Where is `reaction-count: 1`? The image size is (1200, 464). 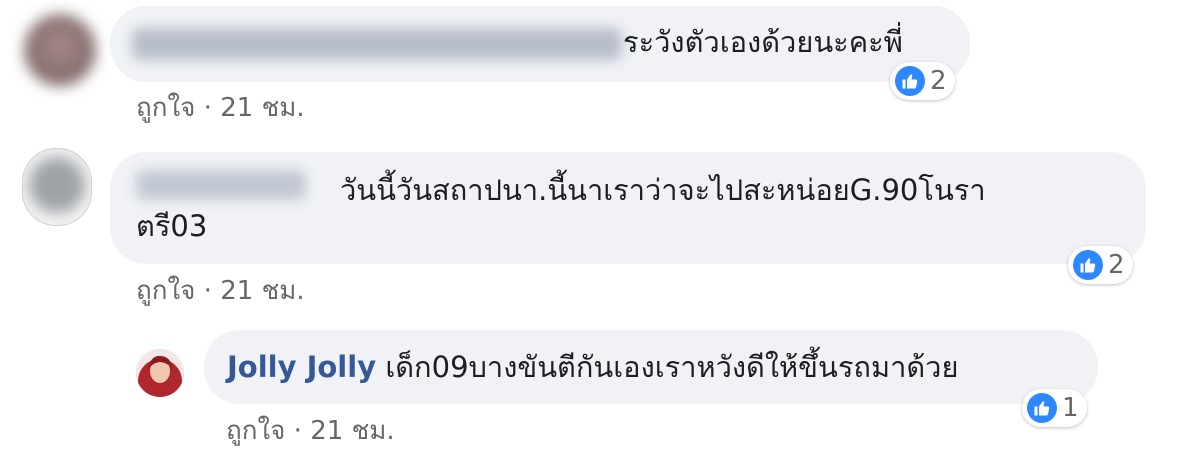
reaction-count: 1 is located at coordinates (1070, 408).